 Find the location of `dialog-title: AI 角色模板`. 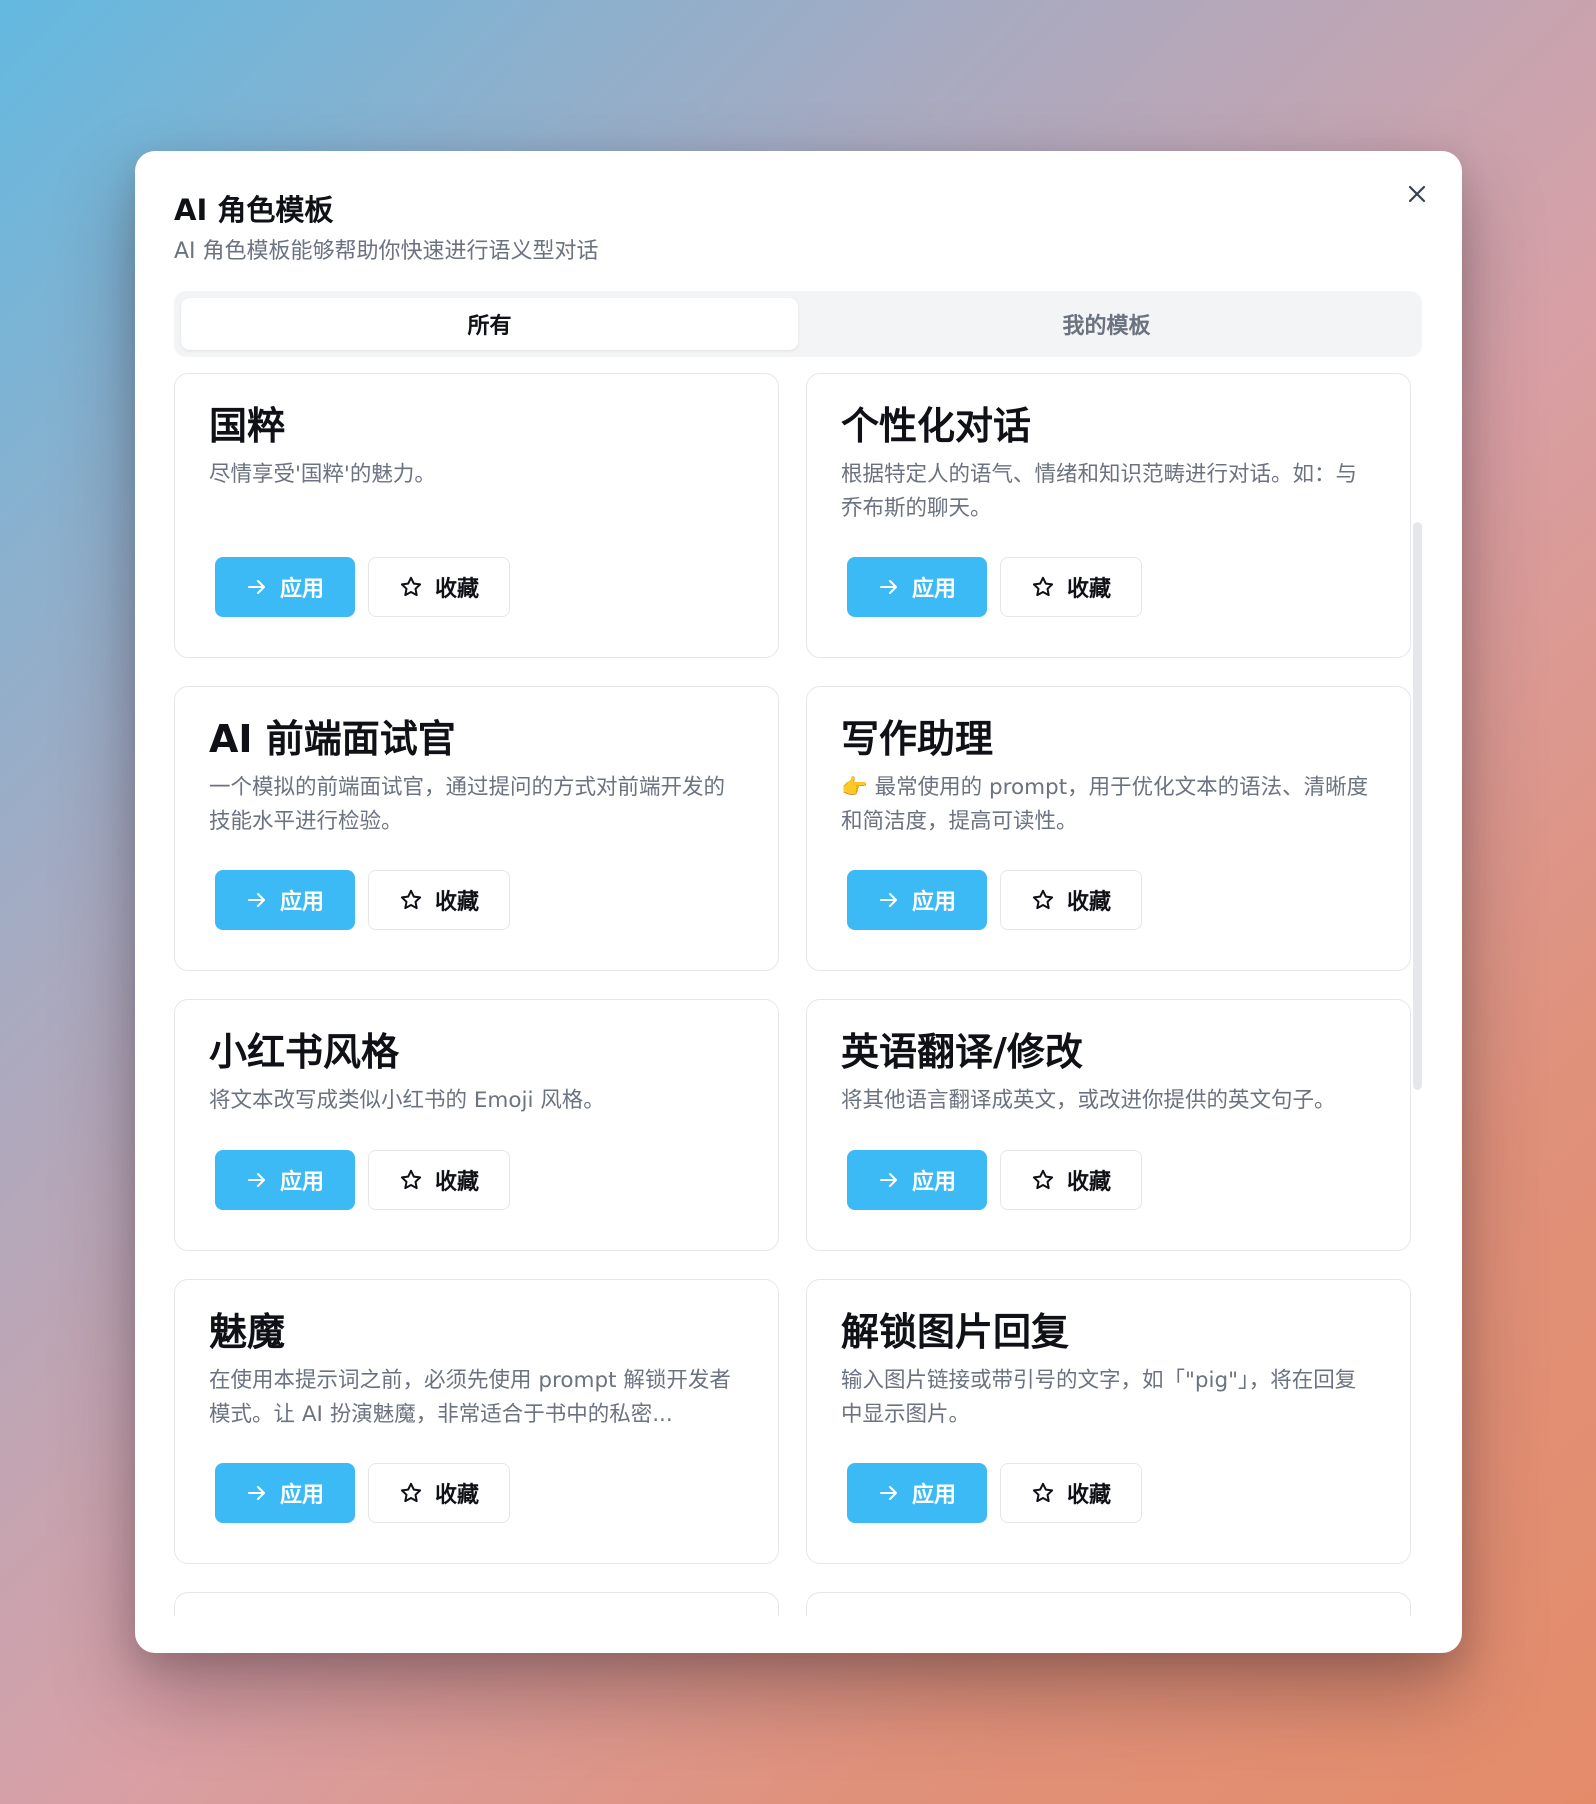

dialog-title: AI 角色模板 is located at coordinates (254, 210).